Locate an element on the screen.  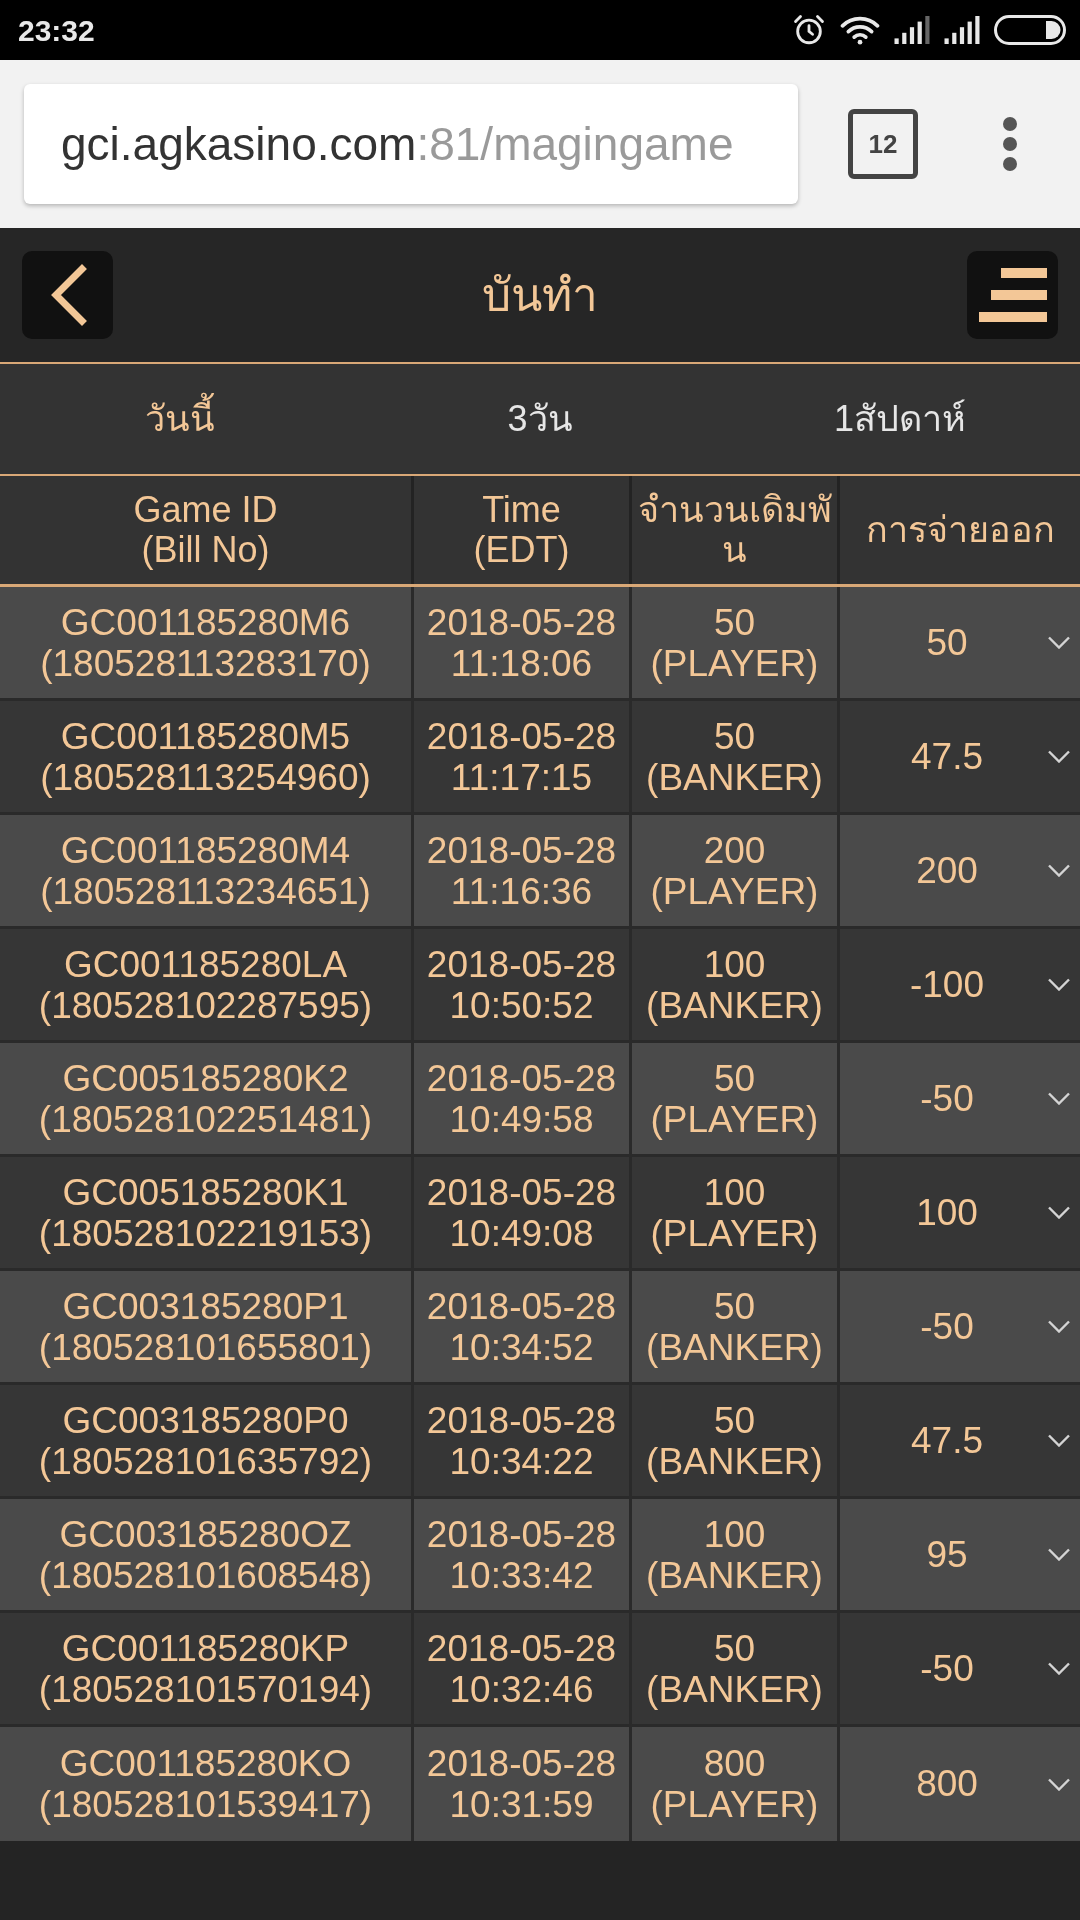
tab: 3วัน is located at coordinates (540, 419).